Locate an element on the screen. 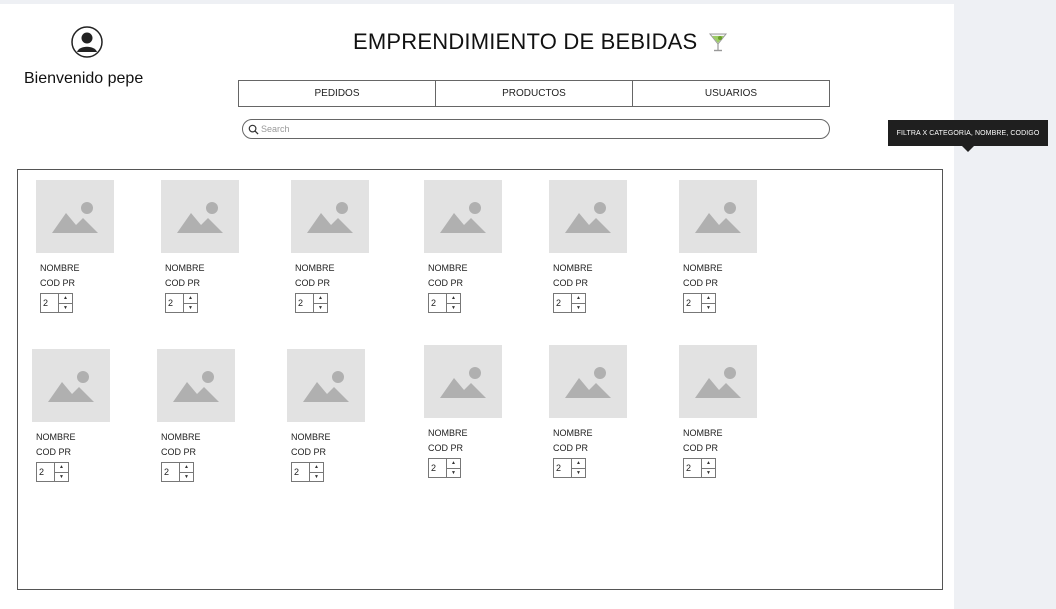 The height and width of the screenshot is (609, 1056). page-title: EMPRENDIMIENTO DE BEBIDAS is located at coordinates (525, 41).